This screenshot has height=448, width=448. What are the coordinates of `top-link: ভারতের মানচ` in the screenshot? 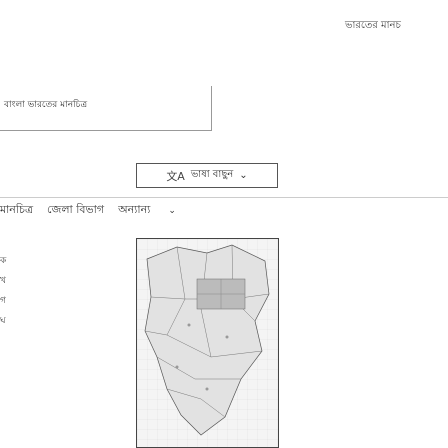 It's located at (373, 26).